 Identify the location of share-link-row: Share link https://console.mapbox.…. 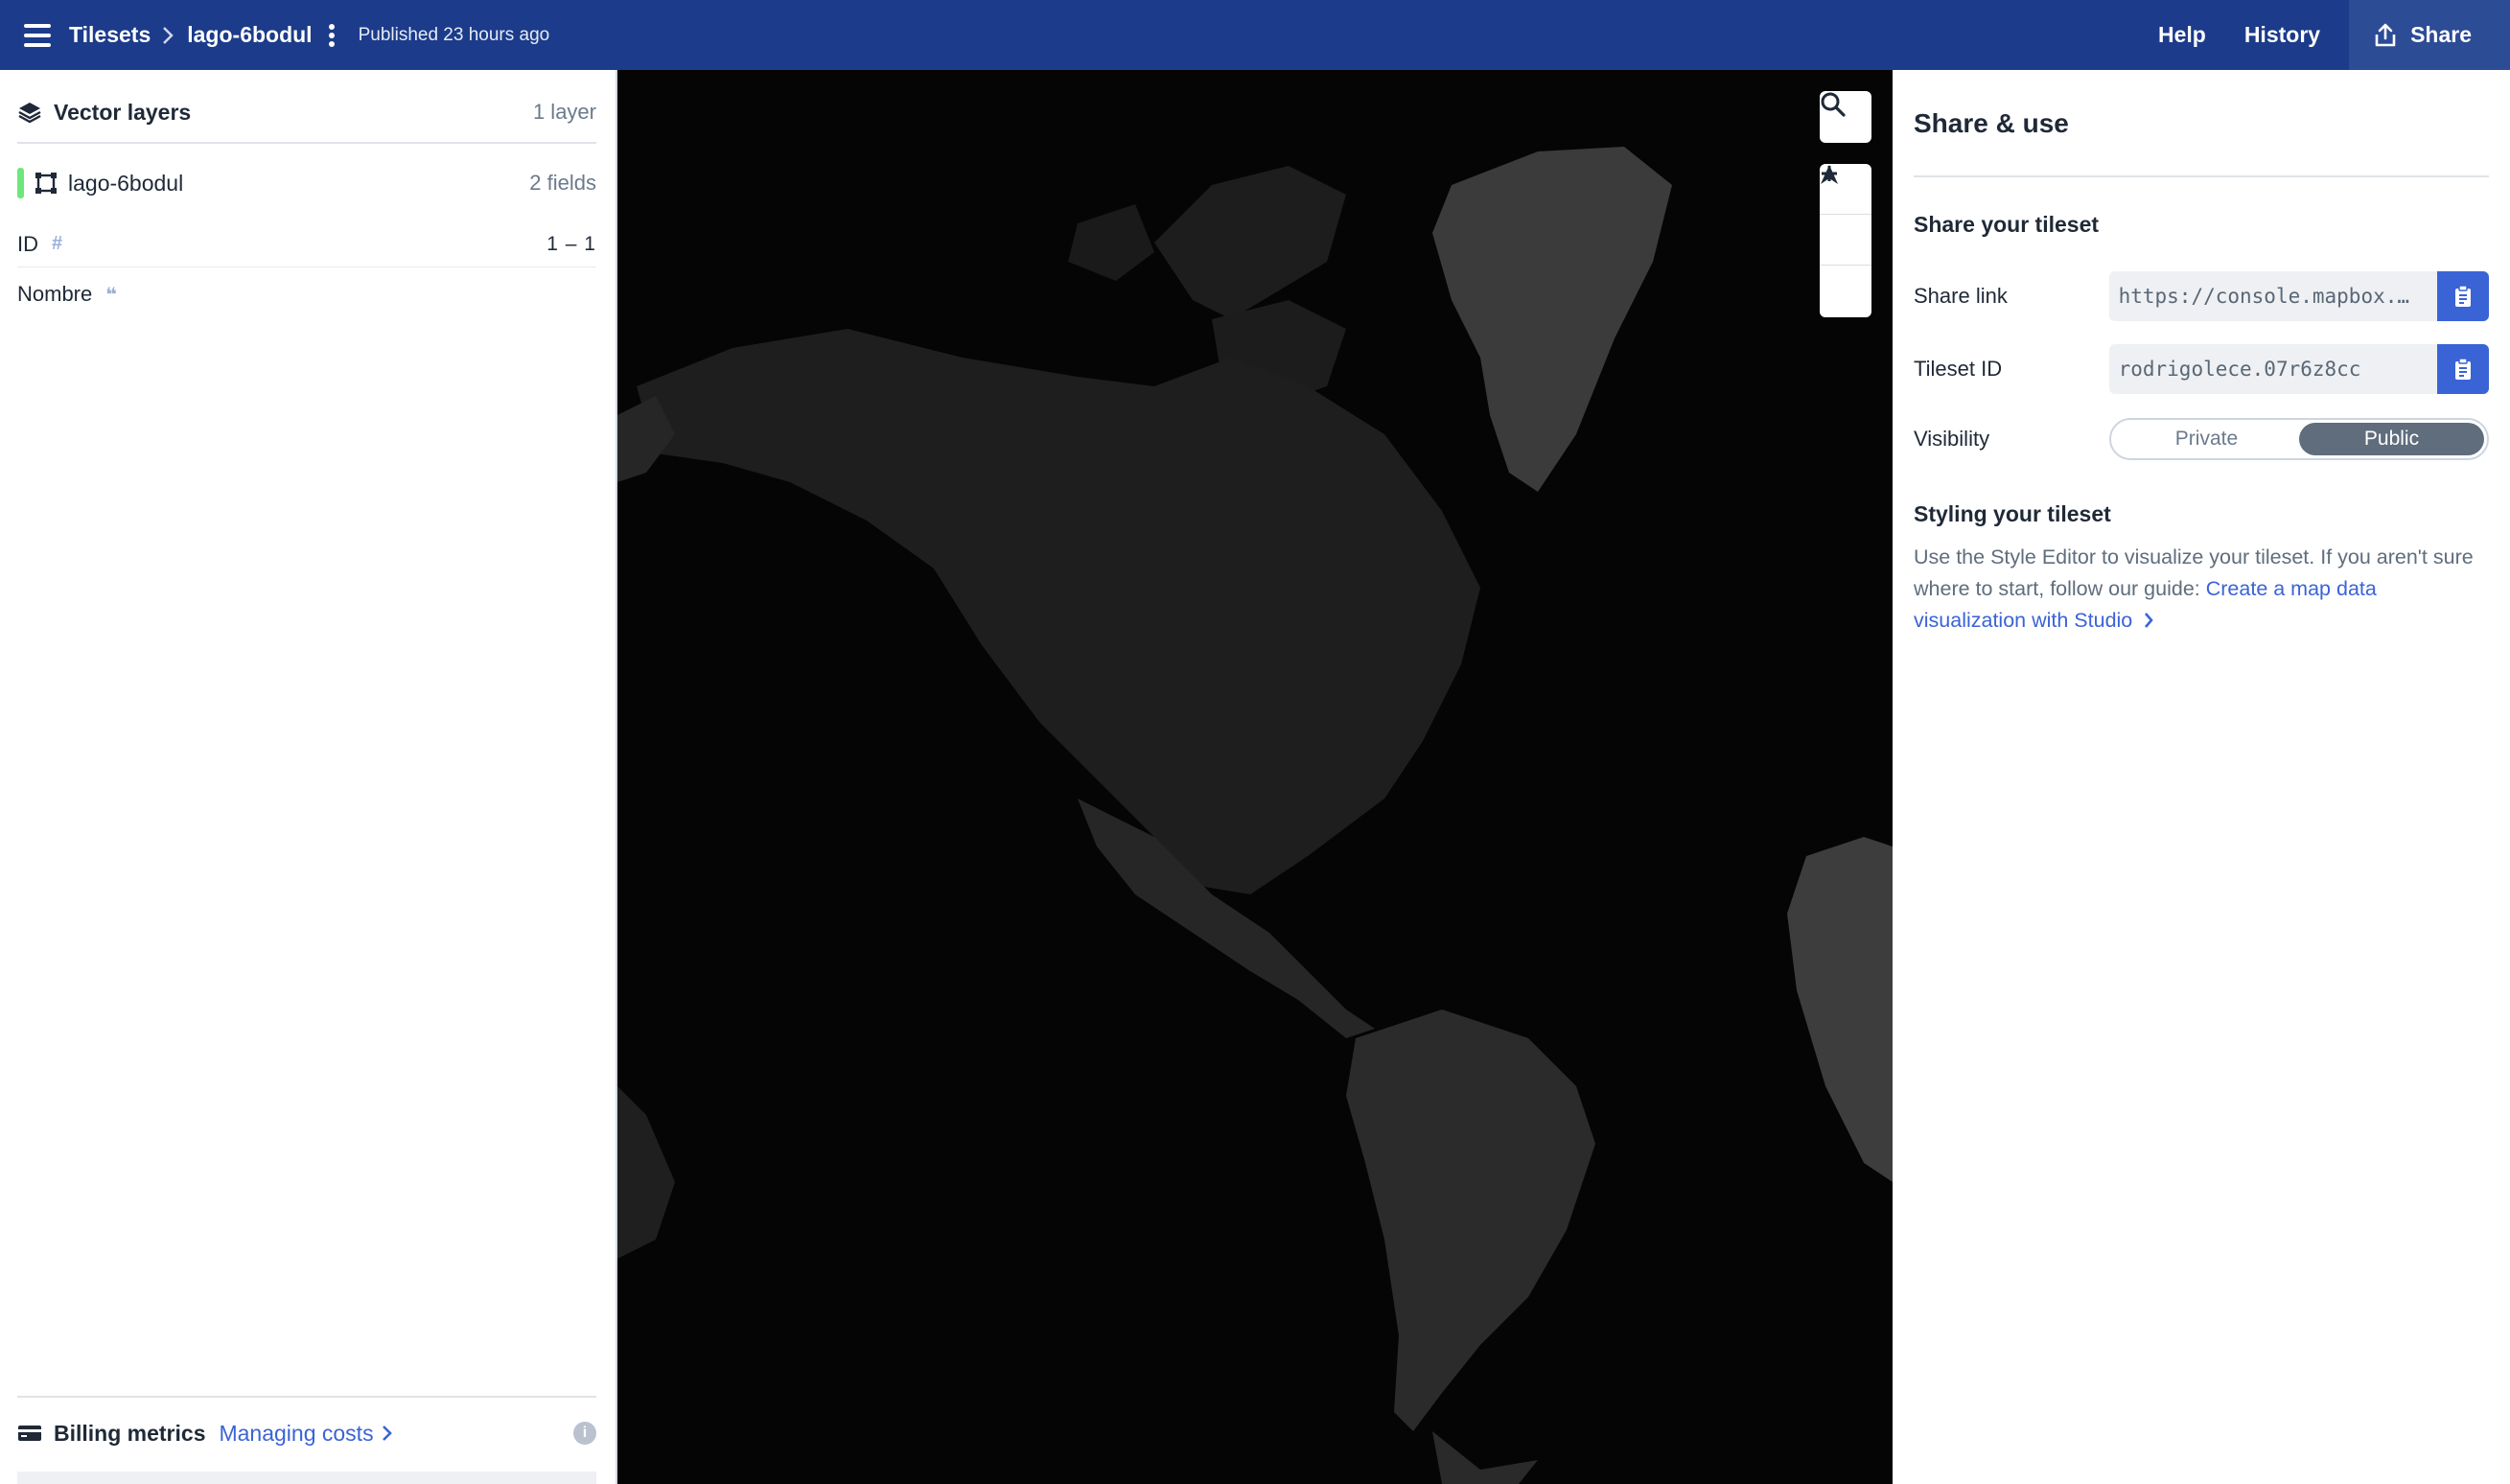
(2201, 296).